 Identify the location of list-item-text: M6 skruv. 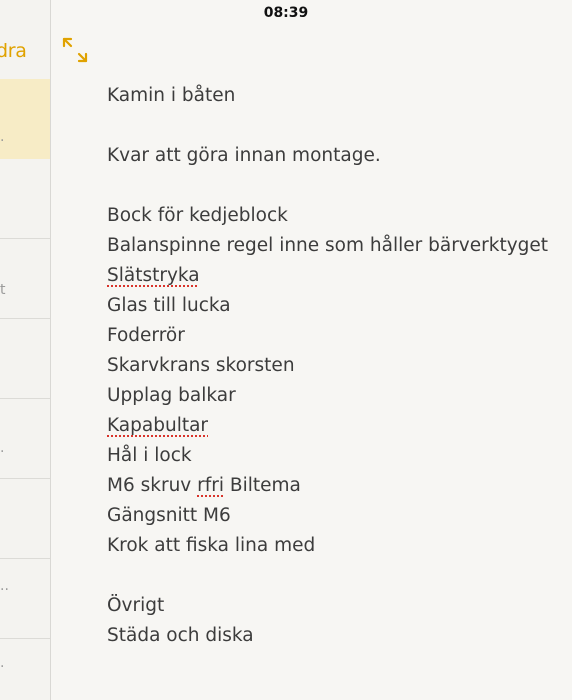
(152, 485).